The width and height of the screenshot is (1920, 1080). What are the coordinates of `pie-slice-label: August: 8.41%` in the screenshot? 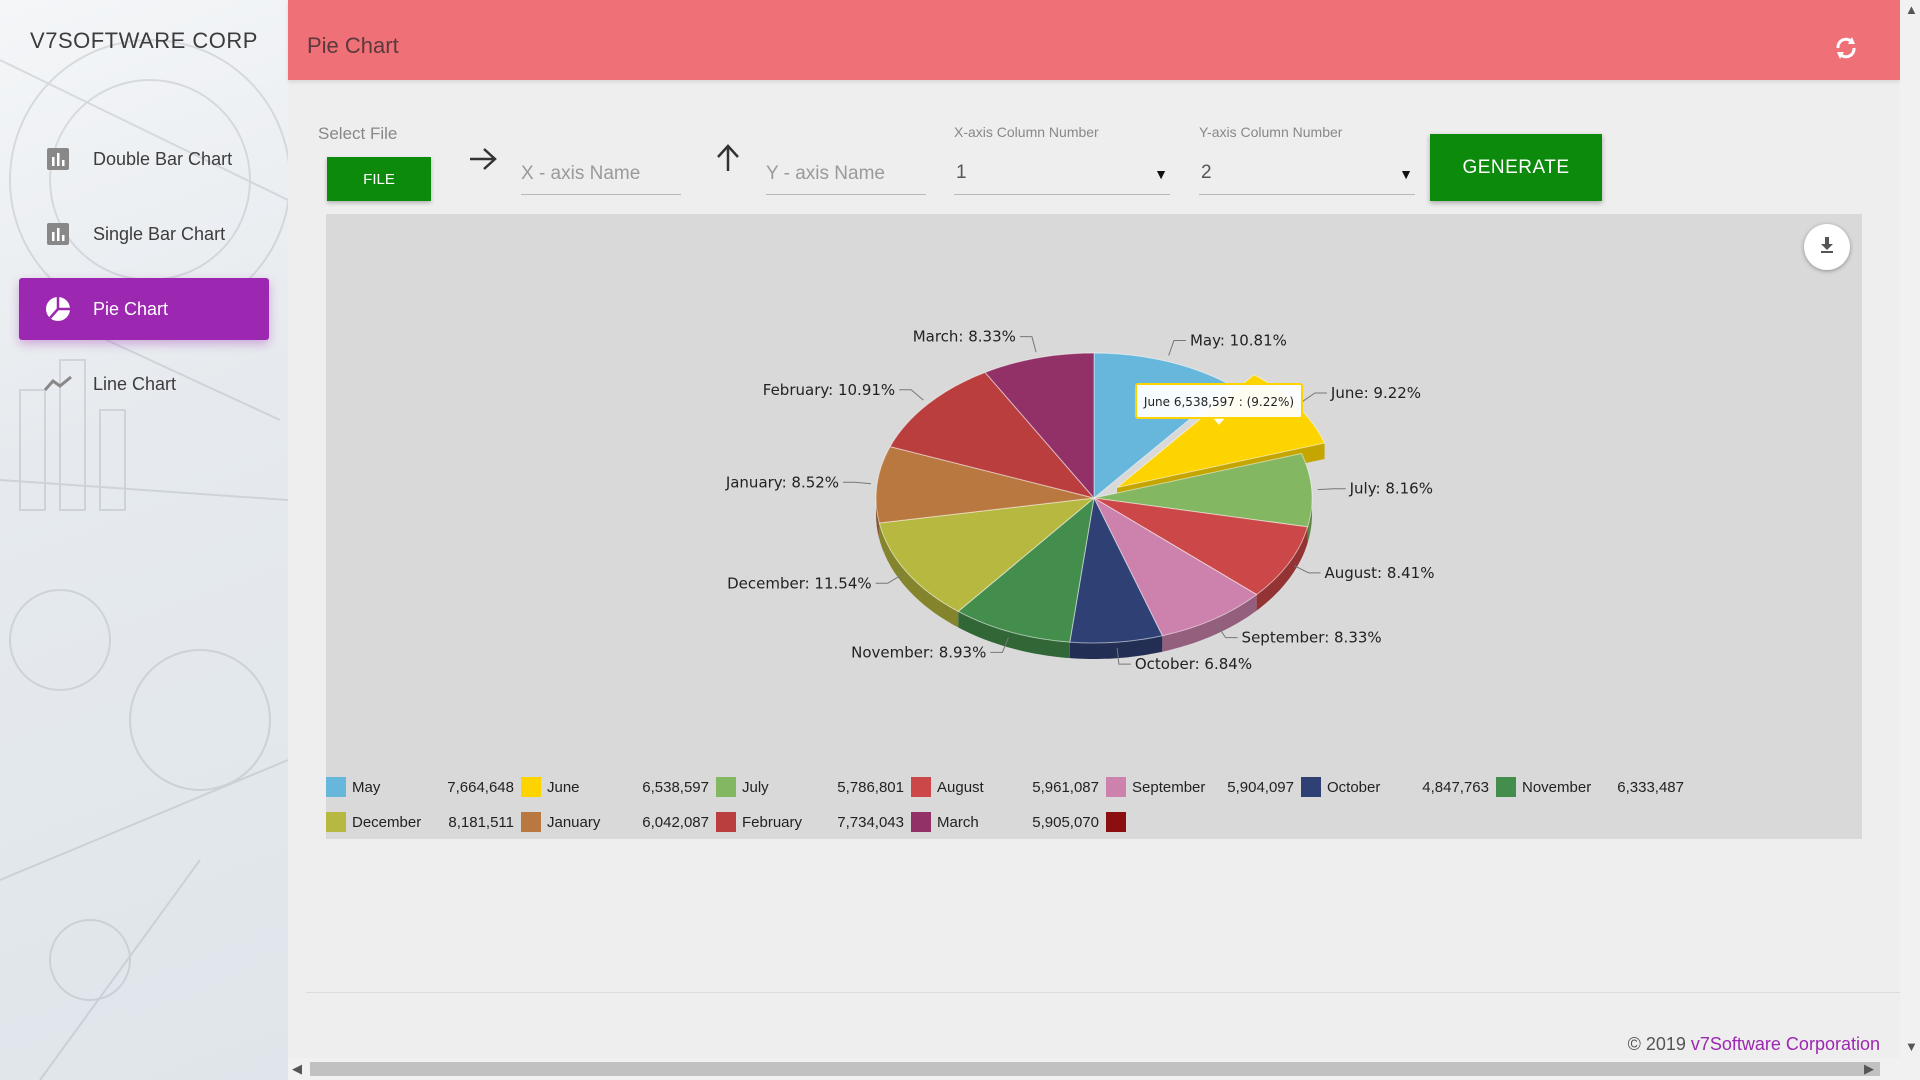 It's located at (1380, 573).